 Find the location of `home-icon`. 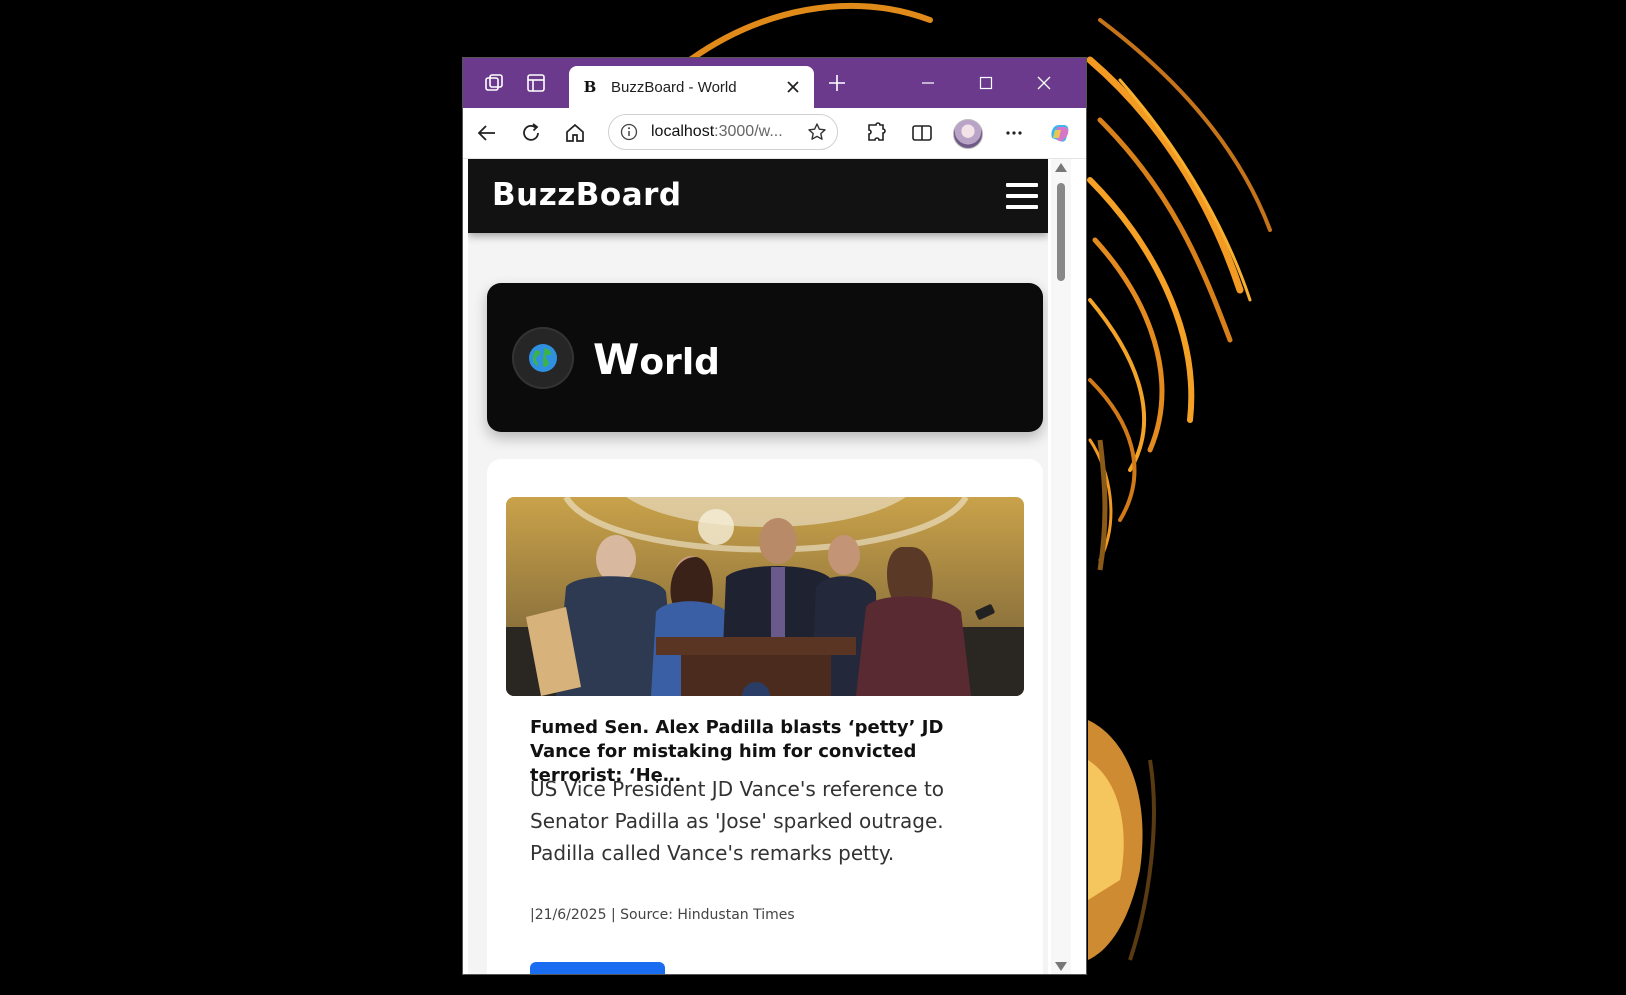

home-icon is located at coordinates (575, 133).